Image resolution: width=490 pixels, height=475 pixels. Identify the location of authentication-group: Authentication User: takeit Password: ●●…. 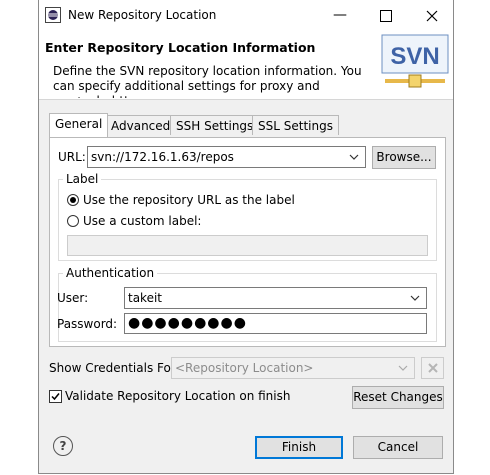
(247, 304).